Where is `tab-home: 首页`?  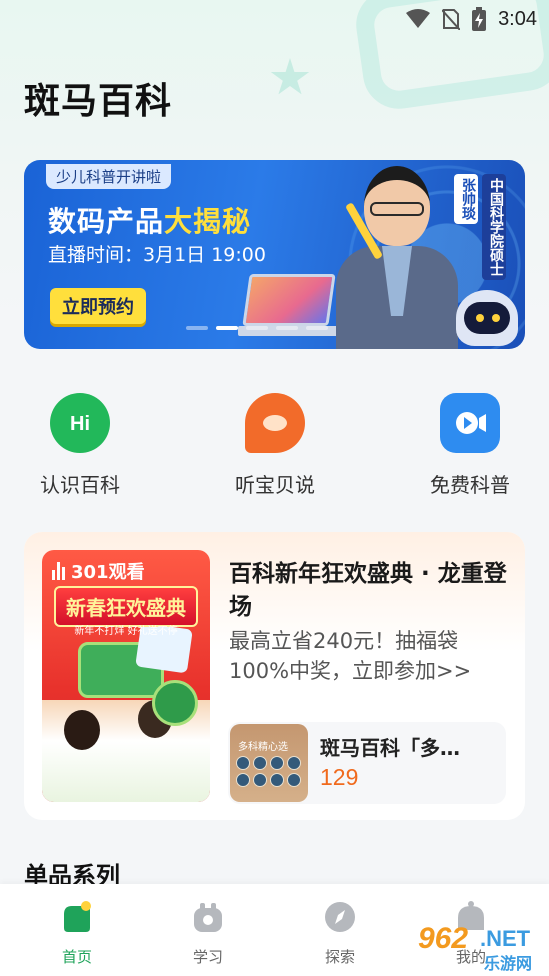 tab-home: 首页 is located at coordinates (77, 933).